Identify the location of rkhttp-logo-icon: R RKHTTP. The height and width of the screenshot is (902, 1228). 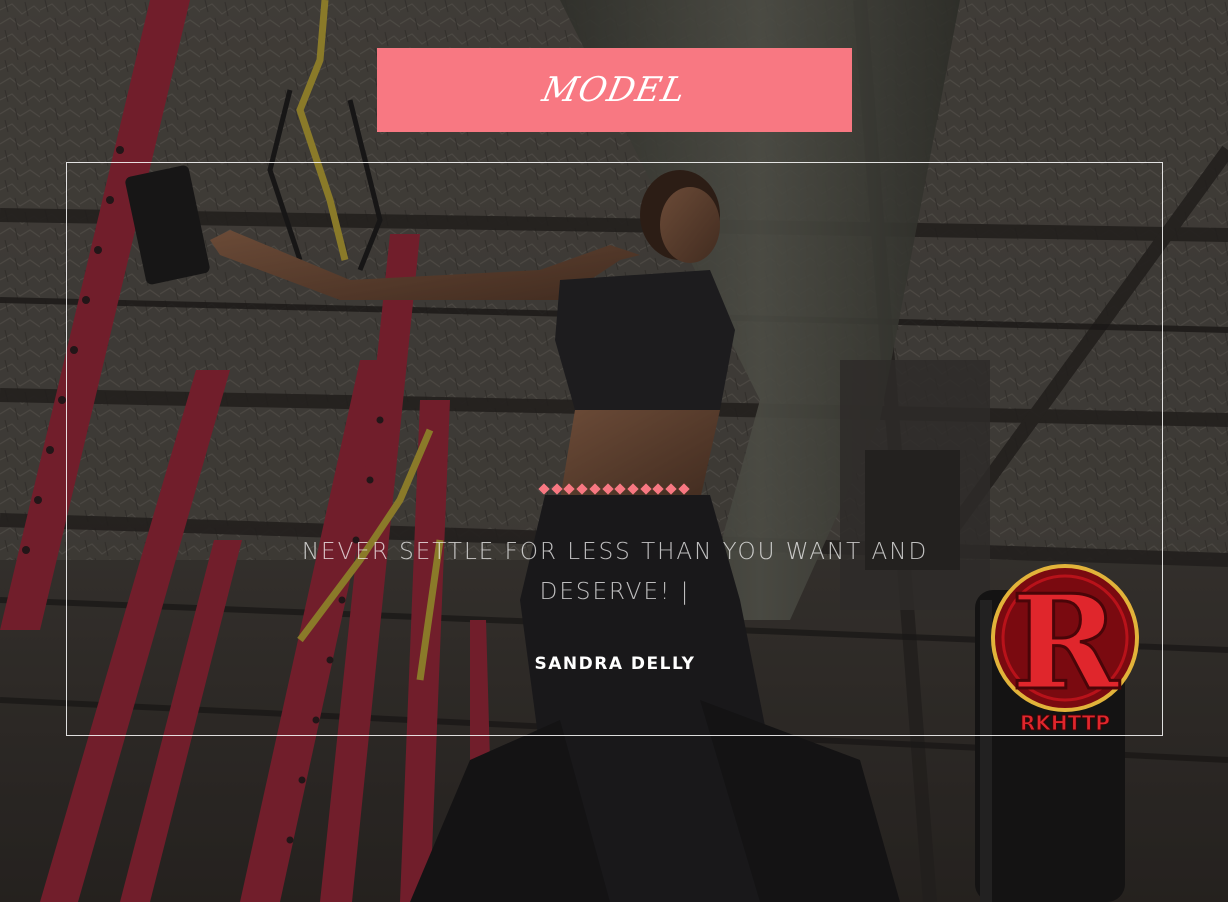
(1065, 650).